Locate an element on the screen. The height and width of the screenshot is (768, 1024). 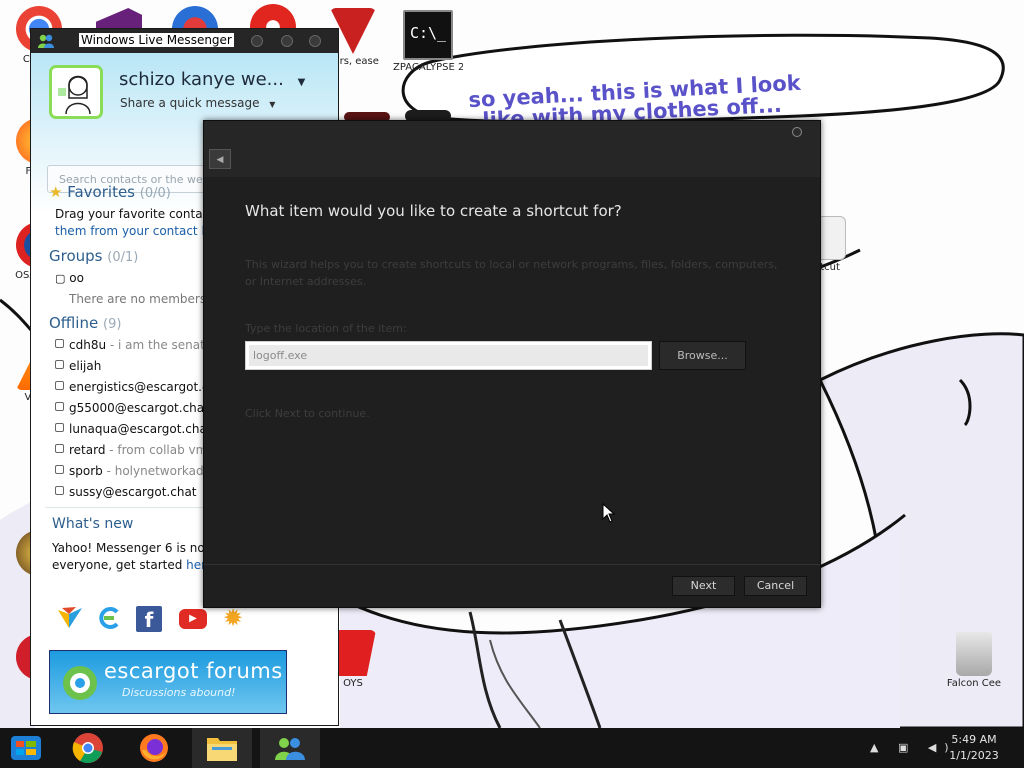
desktop-icon-label: Falcon Cee is located at coordinates (974, 683).